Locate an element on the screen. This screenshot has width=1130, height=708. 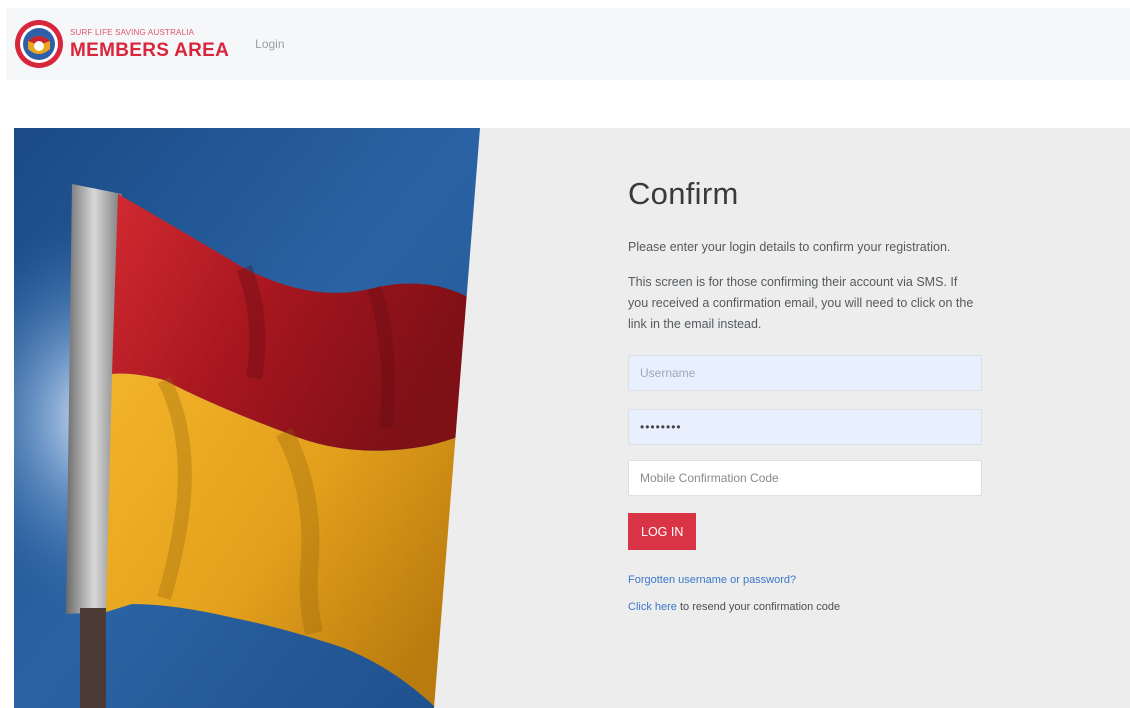
brand-title: MEMBERS AREA is located at coordinates (150, 50).